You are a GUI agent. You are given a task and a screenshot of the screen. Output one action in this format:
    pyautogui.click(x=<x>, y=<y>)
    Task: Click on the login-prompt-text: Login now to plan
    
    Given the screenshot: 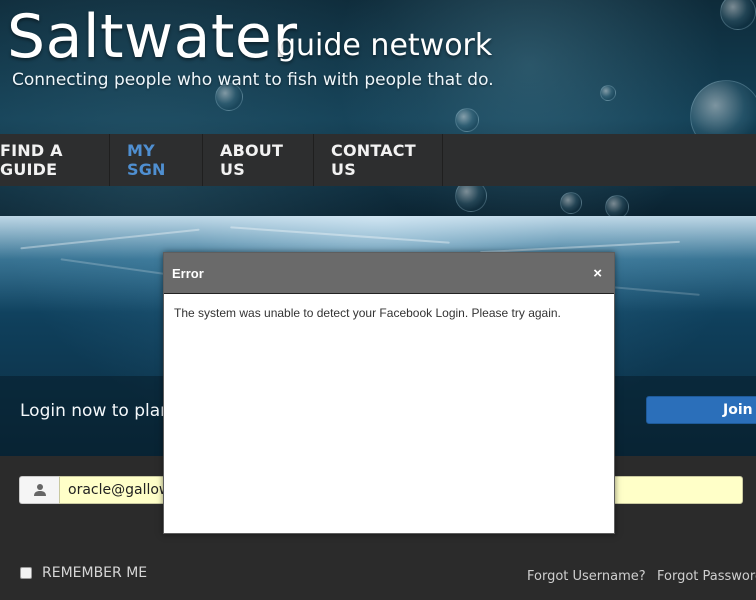 What is the action you would take?
    pyautogui.click(x=95, y=411)
    